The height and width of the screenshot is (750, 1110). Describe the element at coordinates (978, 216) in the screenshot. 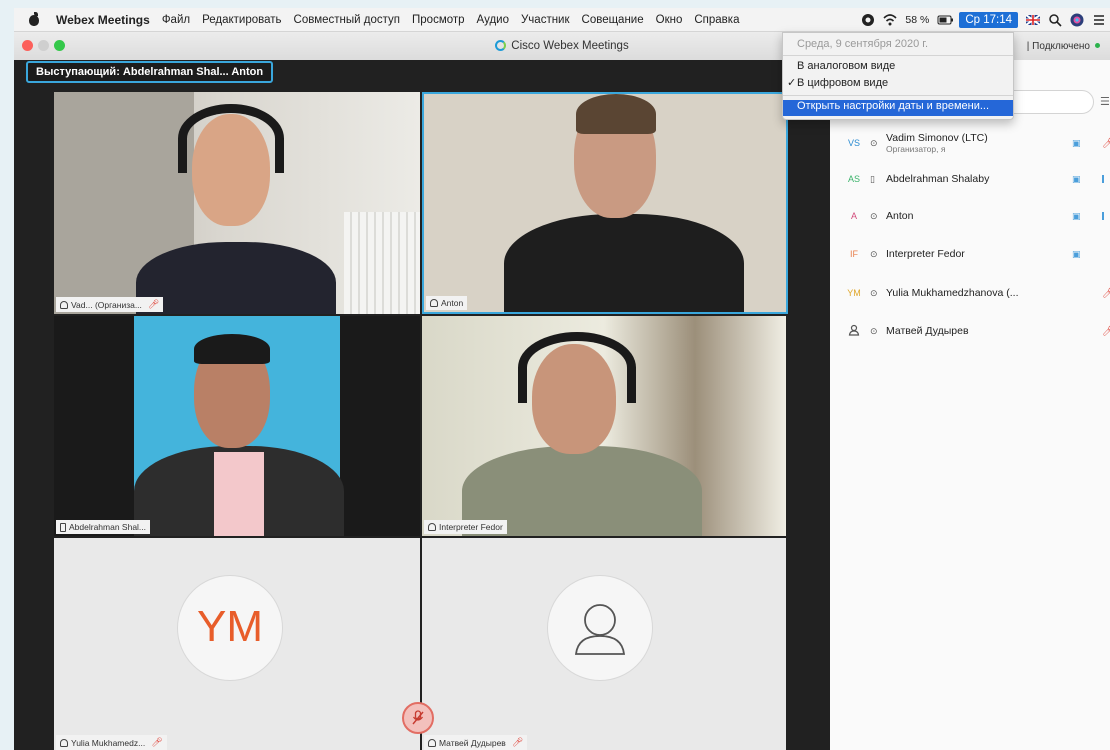

I see `participant-row: A ⊙ Anton ▣` at that location.